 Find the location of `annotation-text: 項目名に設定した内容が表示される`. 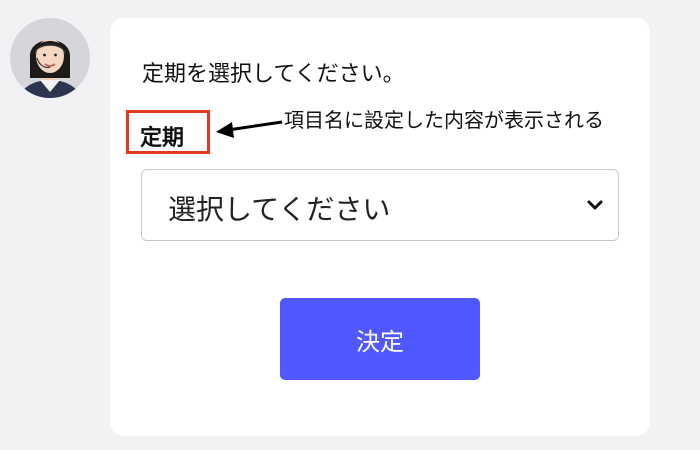

annotation-text: 項目名に設定した内容が表示される is located at coordinates (444, 120).